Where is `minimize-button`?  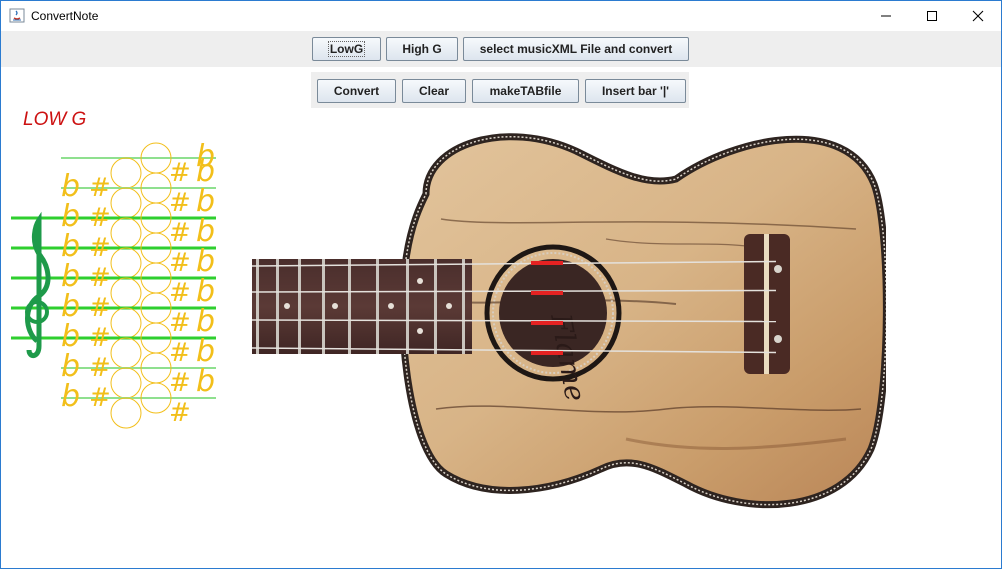
minimize-button is located at coordinates (886, 16).